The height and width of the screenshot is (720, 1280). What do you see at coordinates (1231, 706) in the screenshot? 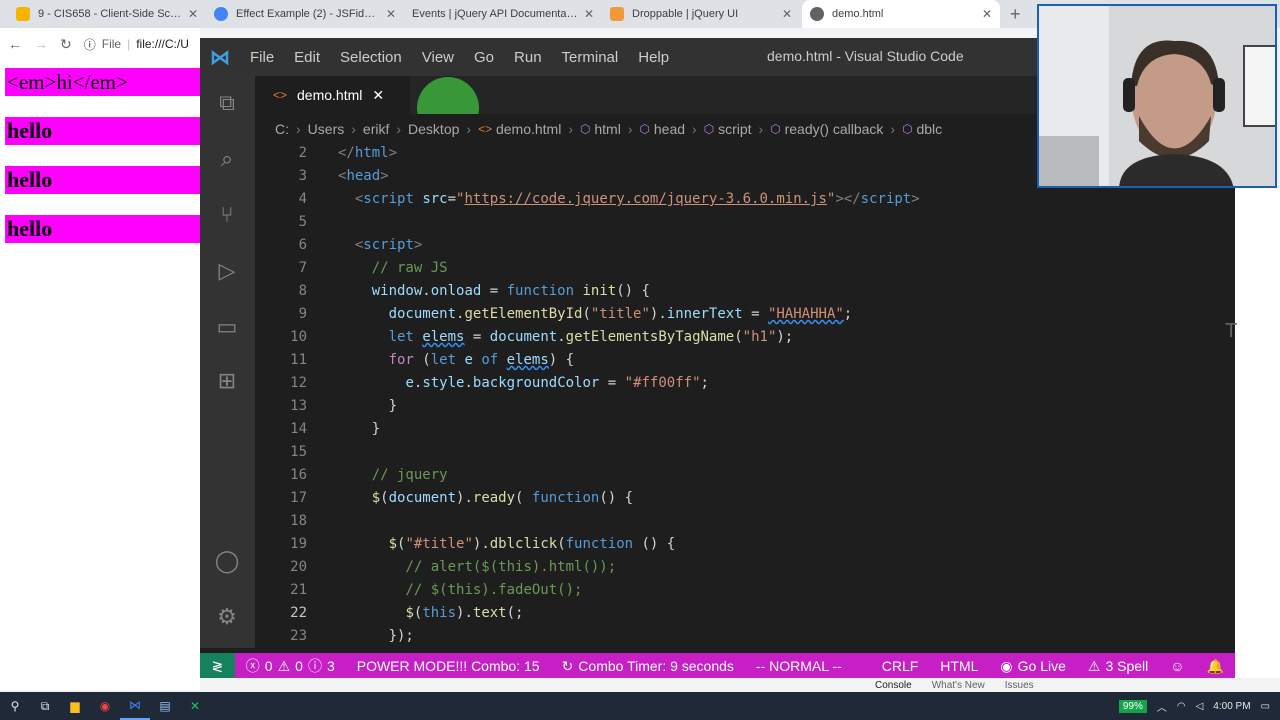
I see `clock: 4:00 PM` at bounding box center [1231, 706].